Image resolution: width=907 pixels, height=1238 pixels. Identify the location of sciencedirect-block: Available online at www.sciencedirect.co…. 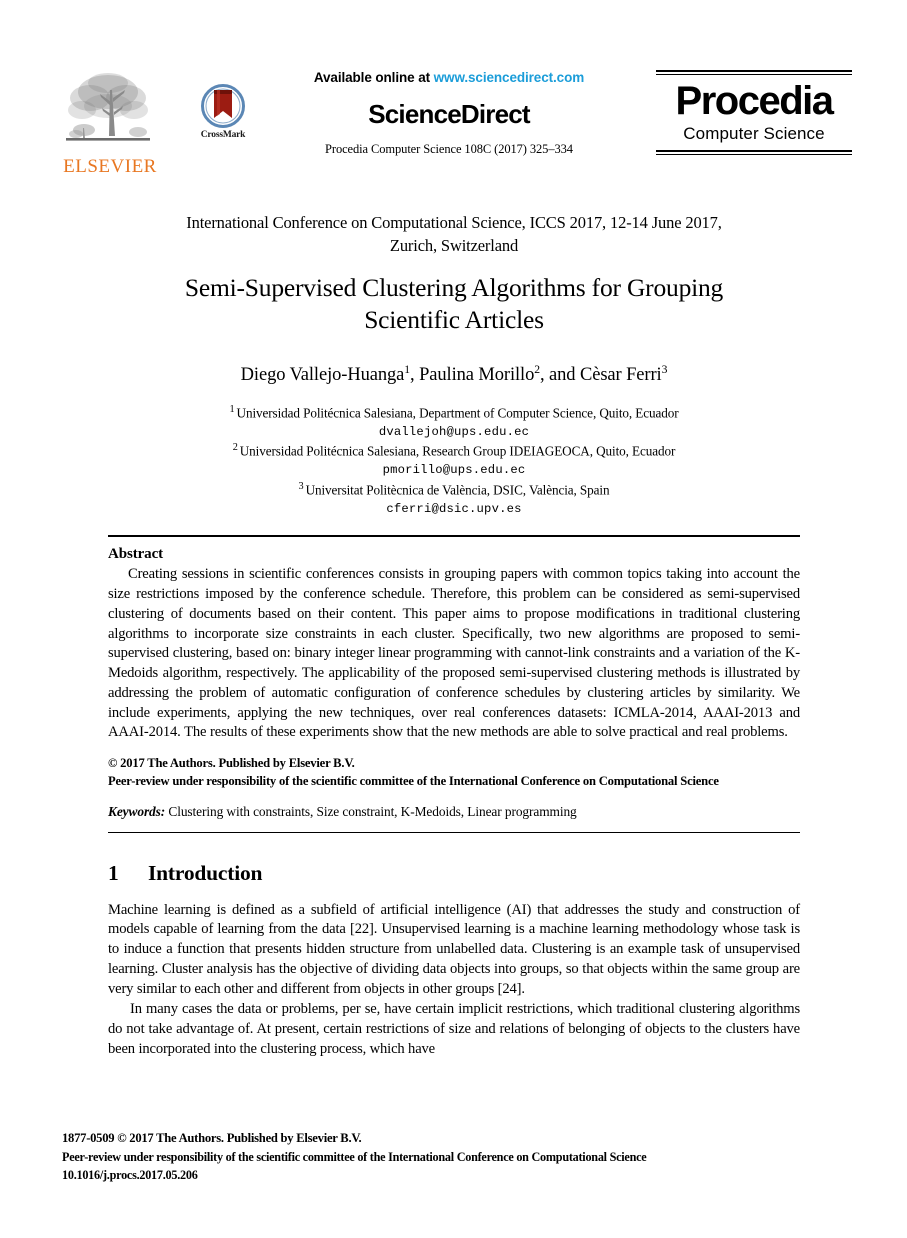
(449, 111).